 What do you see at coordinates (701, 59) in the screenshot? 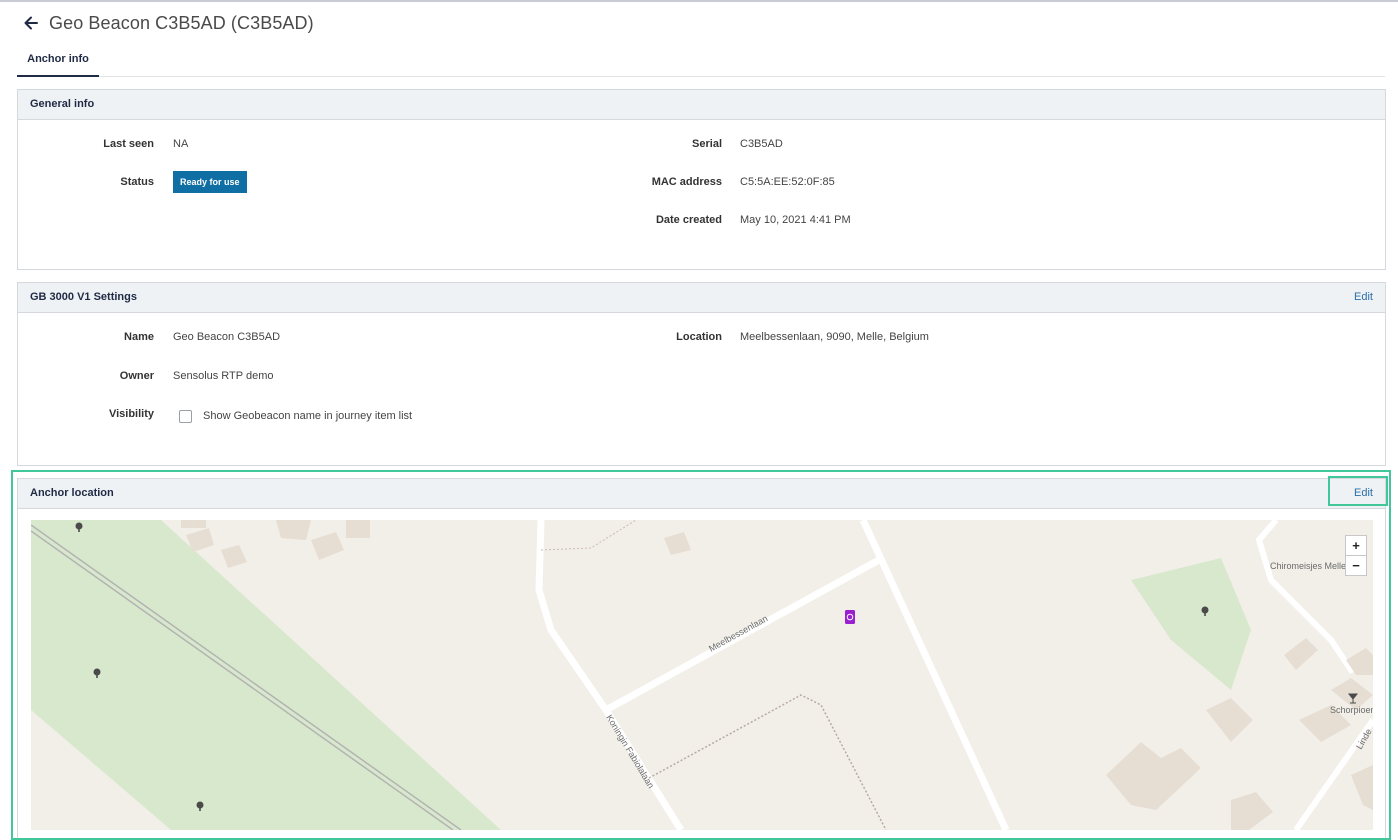
I see `tab-bar: Anchor info` at bounding box center [701, 59].